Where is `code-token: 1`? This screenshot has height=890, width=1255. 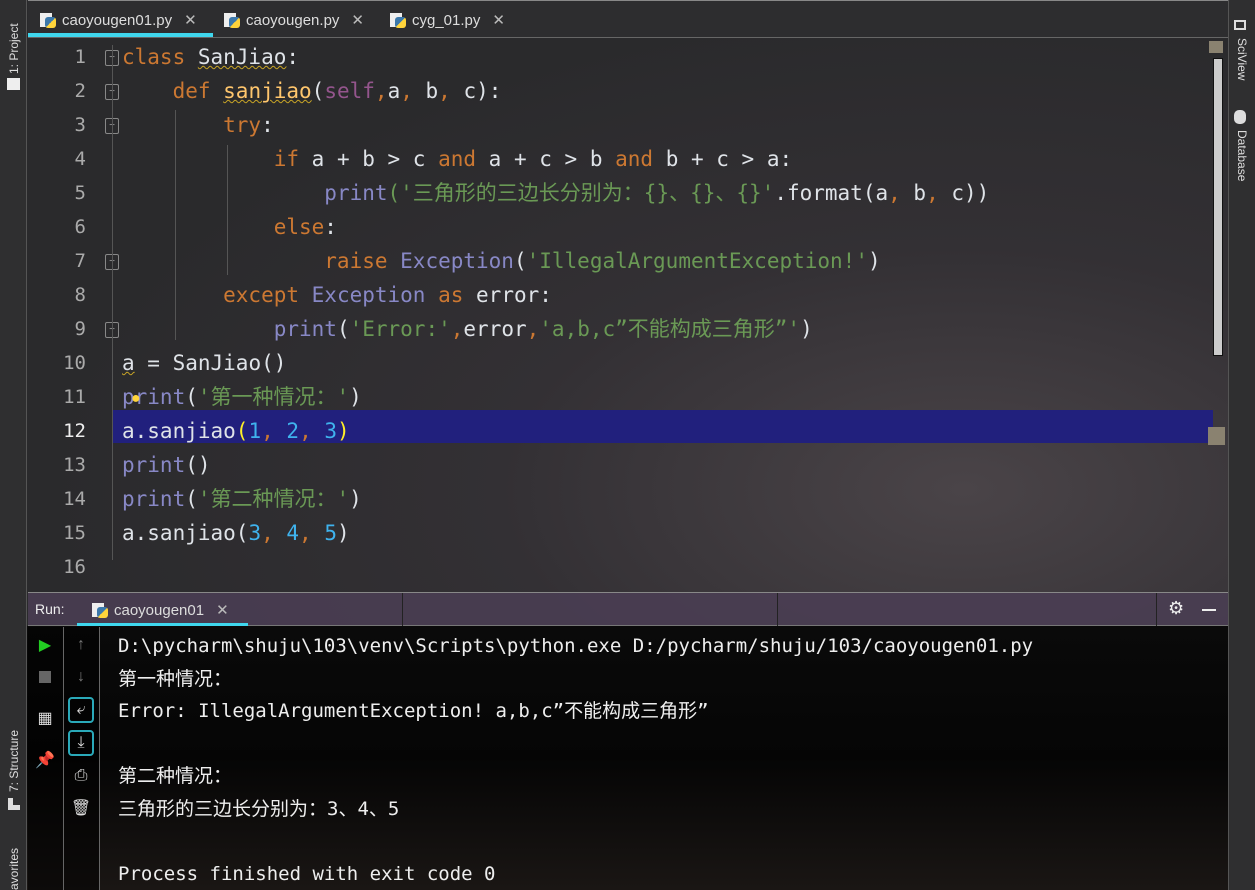 code-token: 1 is located at coordinates (255, 431).